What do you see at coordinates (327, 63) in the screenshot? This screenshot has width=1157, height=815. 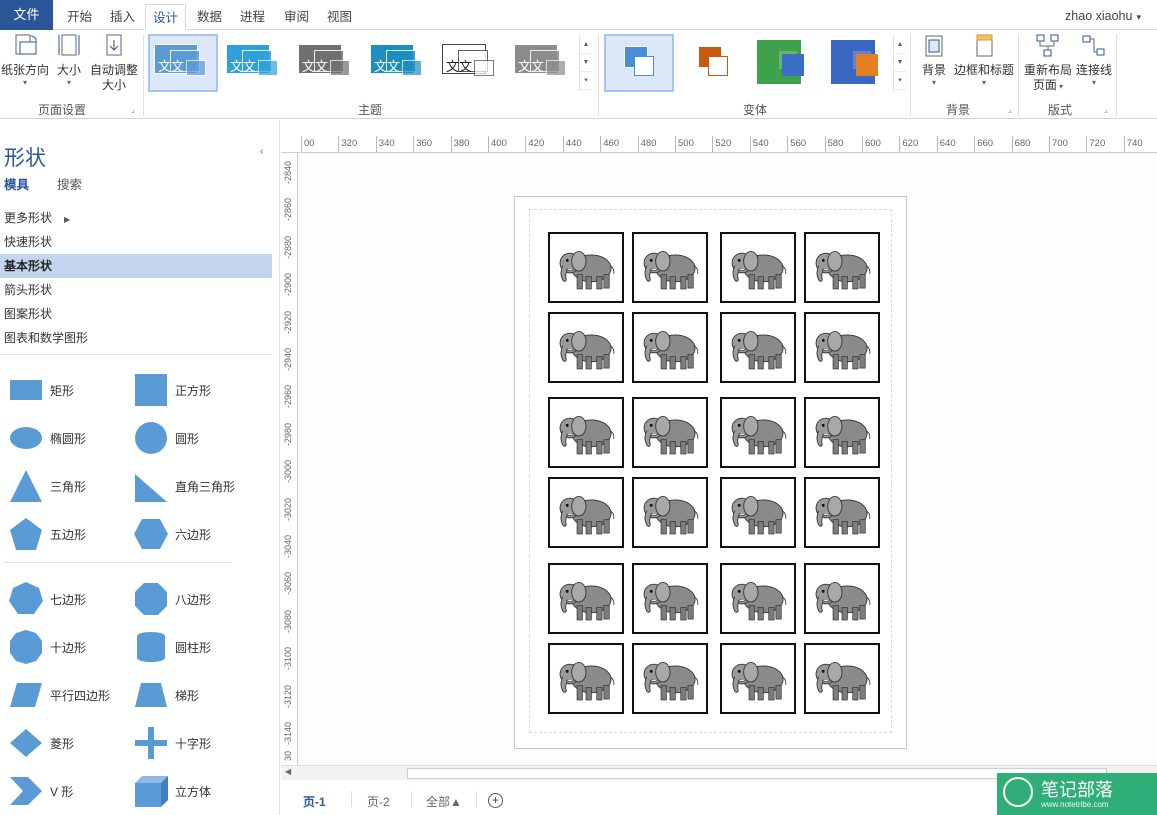 I see `theme-option-3: 文文` at bounding box center [327, 63].